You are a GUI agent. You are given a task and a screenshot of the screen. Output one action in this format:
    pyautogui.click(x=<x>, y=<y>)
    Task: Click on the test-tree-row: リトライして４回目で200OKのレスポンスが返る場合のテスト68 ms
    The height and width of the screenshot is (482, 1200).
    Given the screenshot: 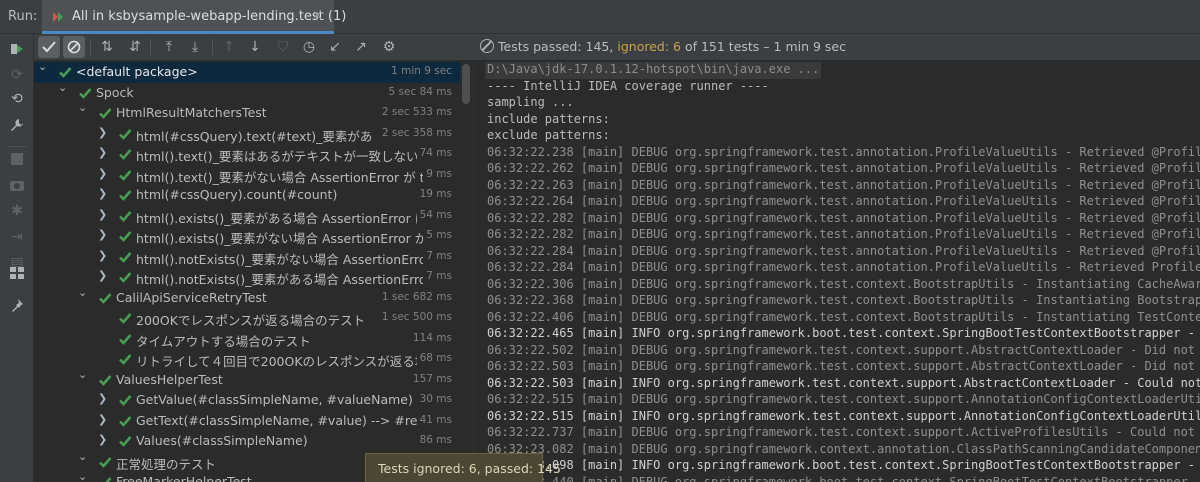 What is the action you would take?
    pyautogui.click(x=247, y=359)
    